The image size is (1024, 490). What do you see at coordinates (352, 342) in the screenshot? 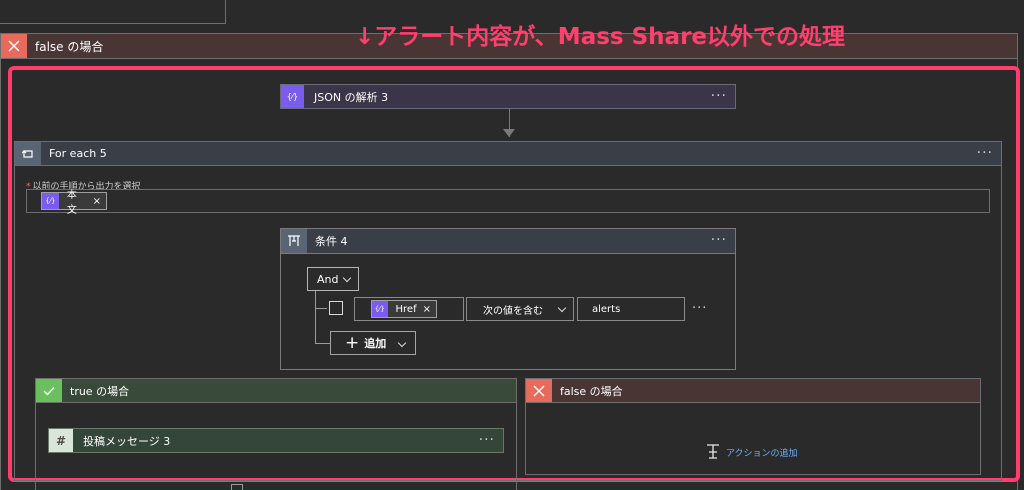
I see `plus-icon: +` at bounding box center [352, 342].